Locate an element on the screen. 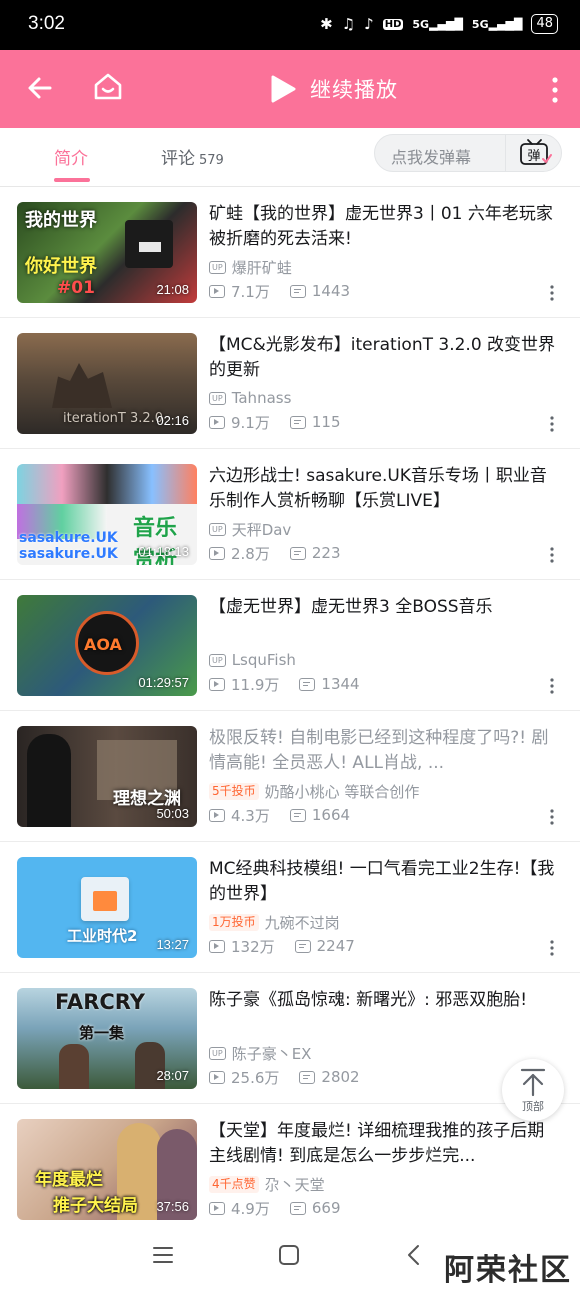 This screenshot has width=580, height=1289. video-stats: 11.9万 1344 is located at coordinates (385, 684).